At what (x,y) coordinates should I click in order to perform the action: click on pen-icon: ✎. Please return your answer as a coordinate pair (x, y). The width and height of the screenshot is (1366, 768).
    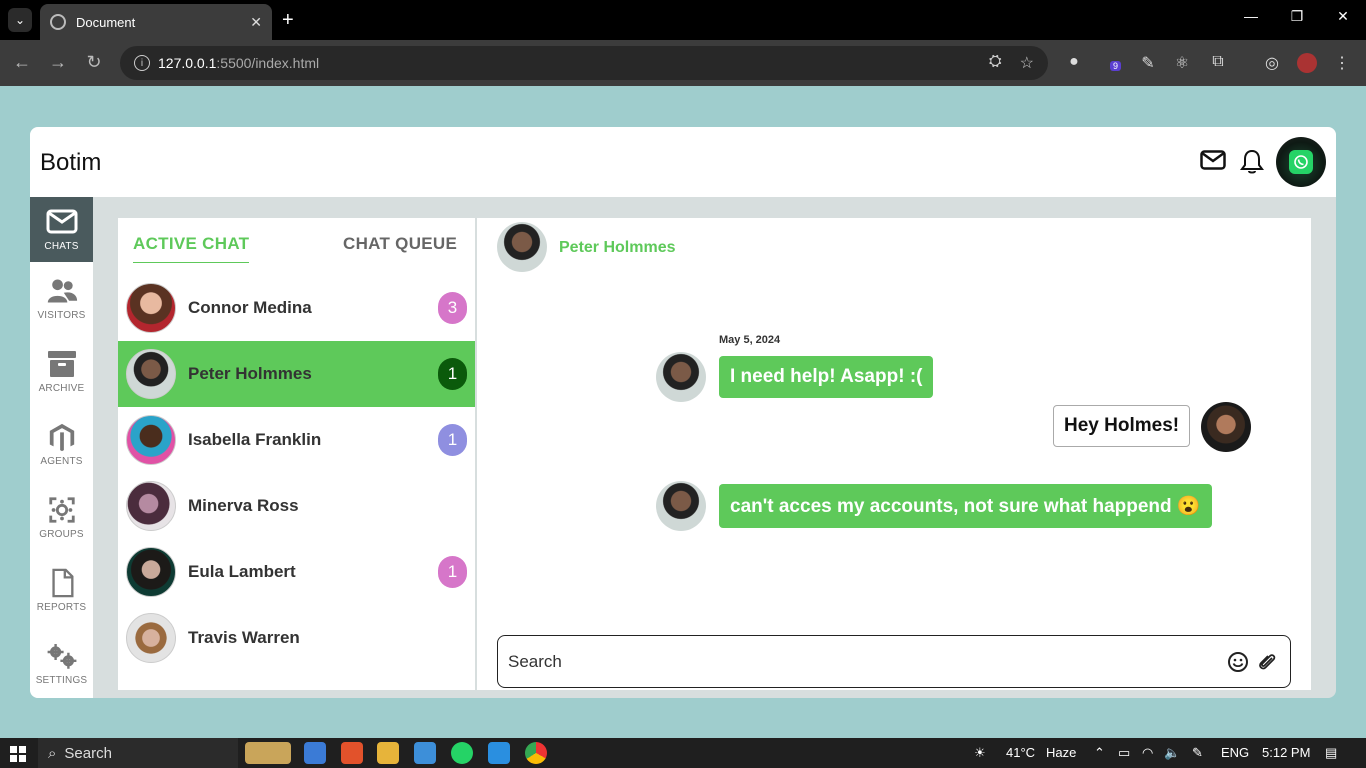
    Looking at the image, I should click on (1197, 753).